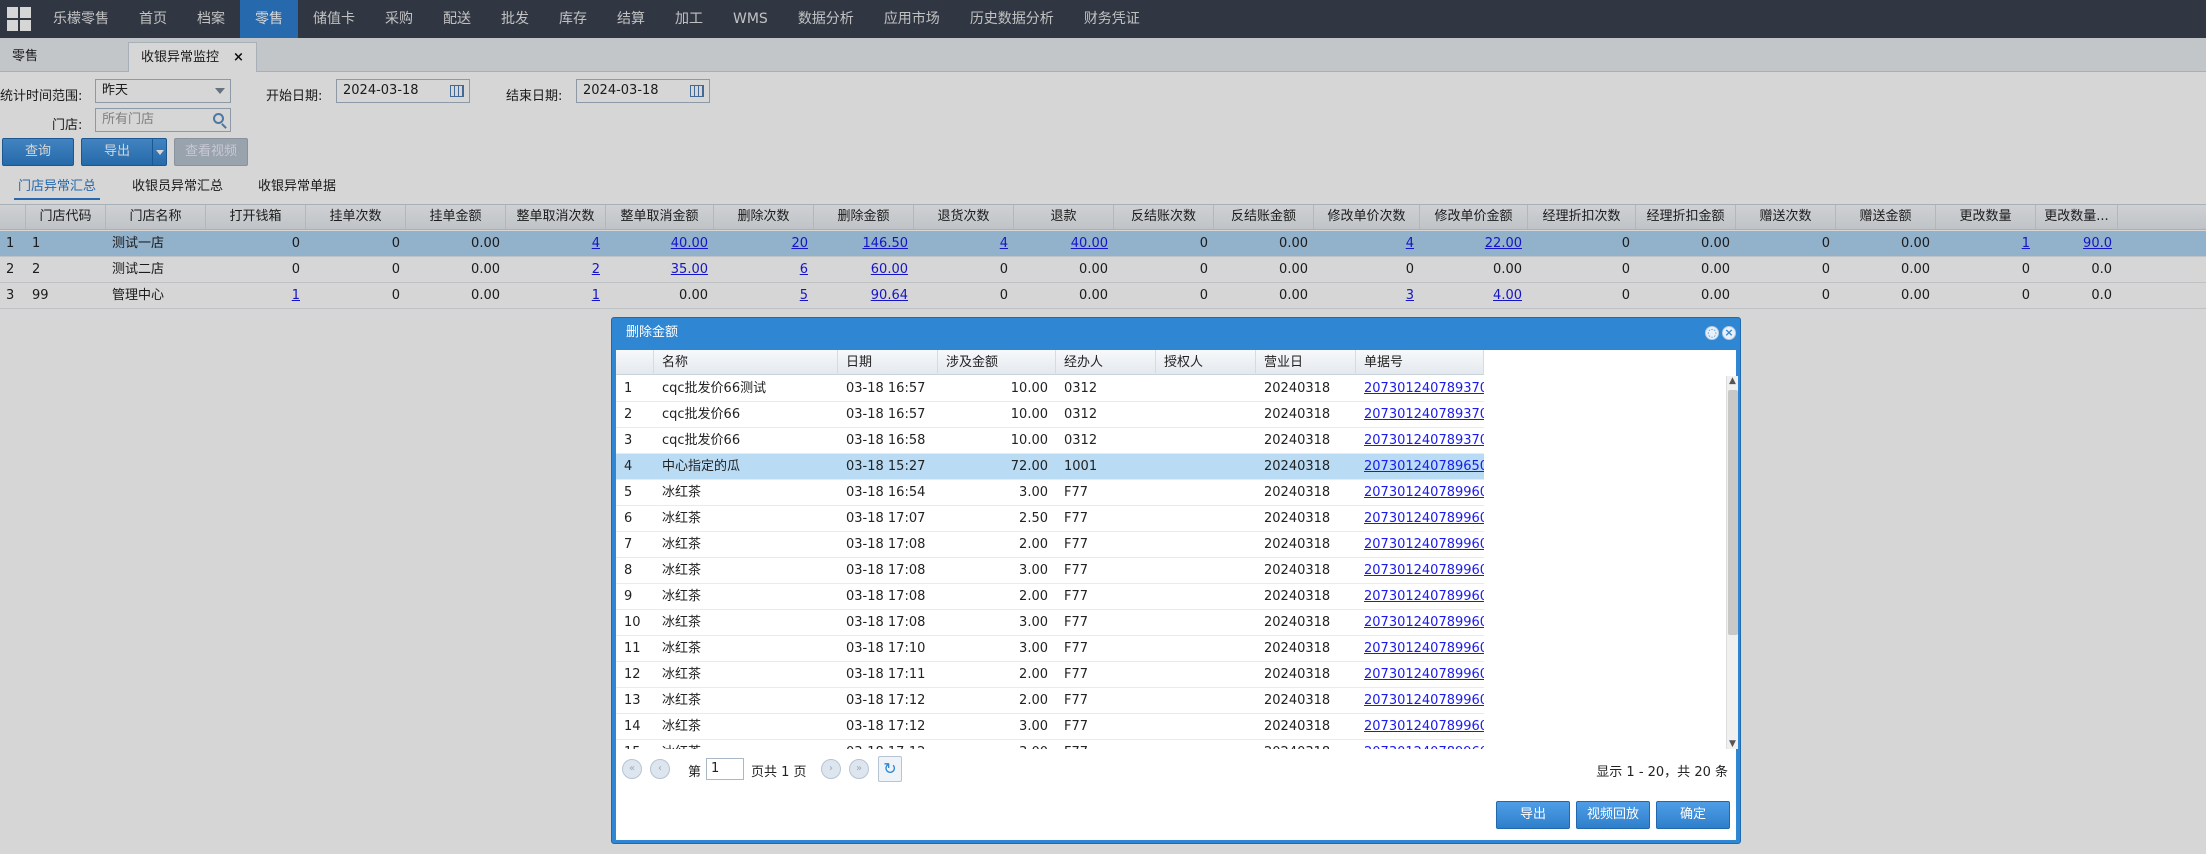  I want to click on dialog-cell: 1, so click(628, 388).